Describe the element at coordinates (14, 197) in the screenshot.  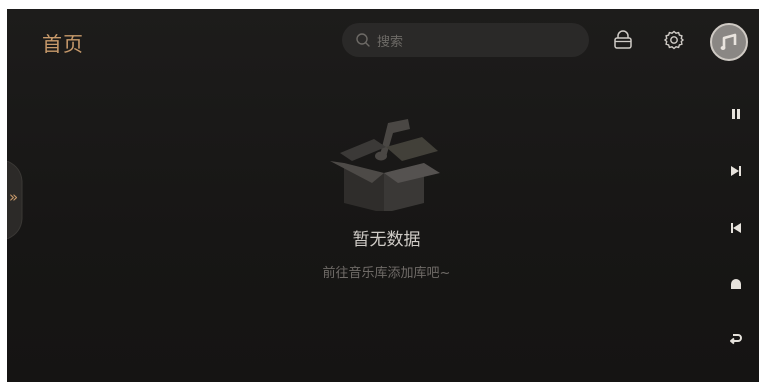
I see `chevron-double-right-icon: »` at that location.